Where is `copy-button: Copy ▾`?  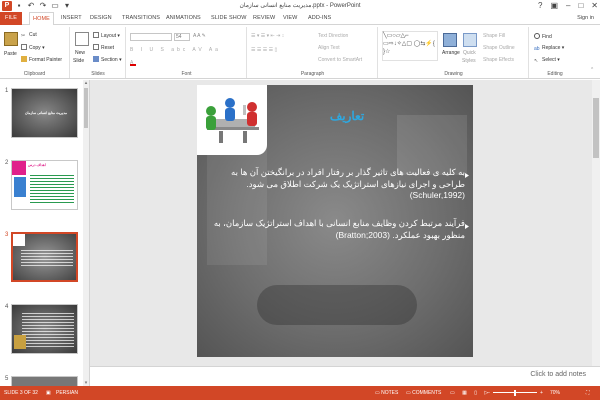
copy-button: Copy ▾ is located at coordinates (33, 48).